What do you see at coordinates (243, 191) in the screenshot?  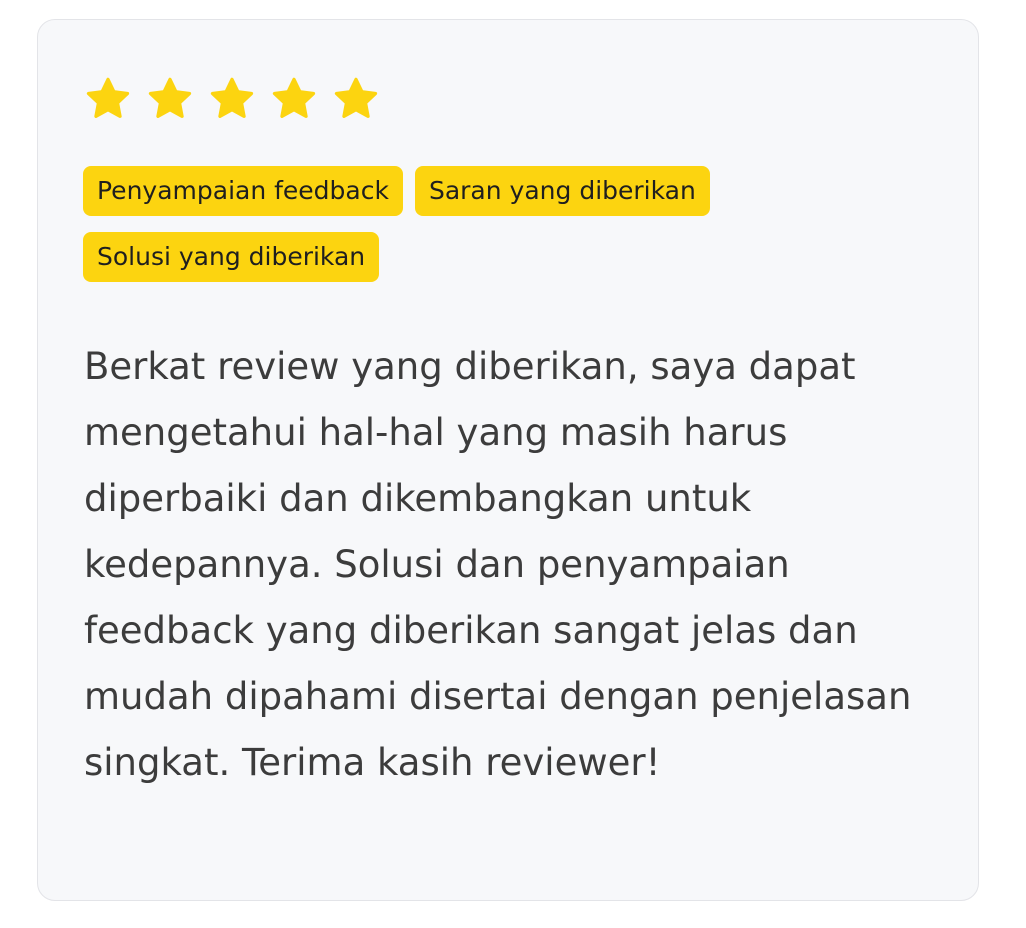 I see `tag-penyampaian-feedback: Penyampaian feedback` at bounding box center [243, 191].